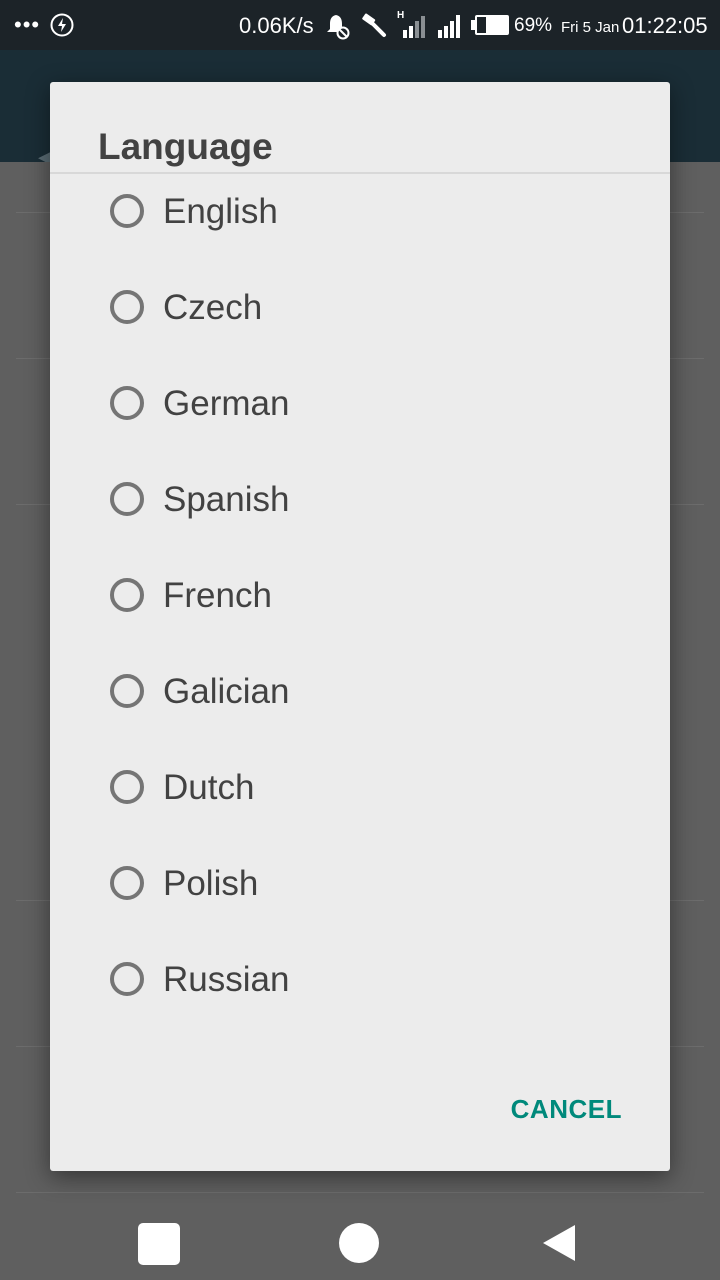 The width and height of the screenshot is (720, 1280). Describe the element at coordinates (62, 25) in the screenshot. I see `flash-icon` at that location.